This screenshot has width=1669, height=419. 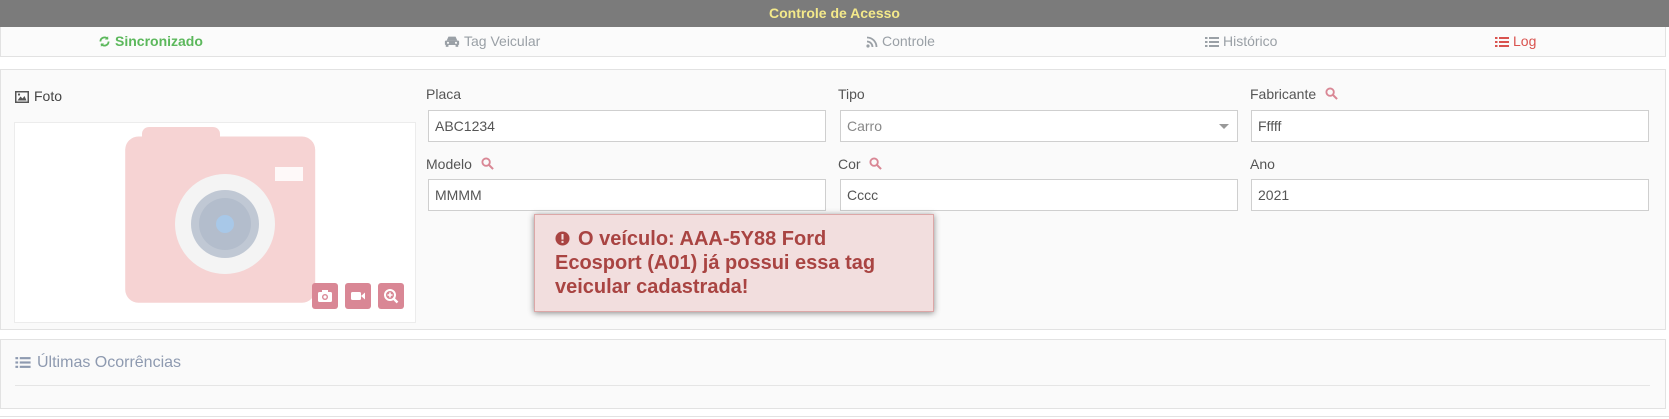 What do you see at coordinates (834, 13) in the screenshot?
I see `app-title: Controle de Acesso` at bounding box center [834, 13].